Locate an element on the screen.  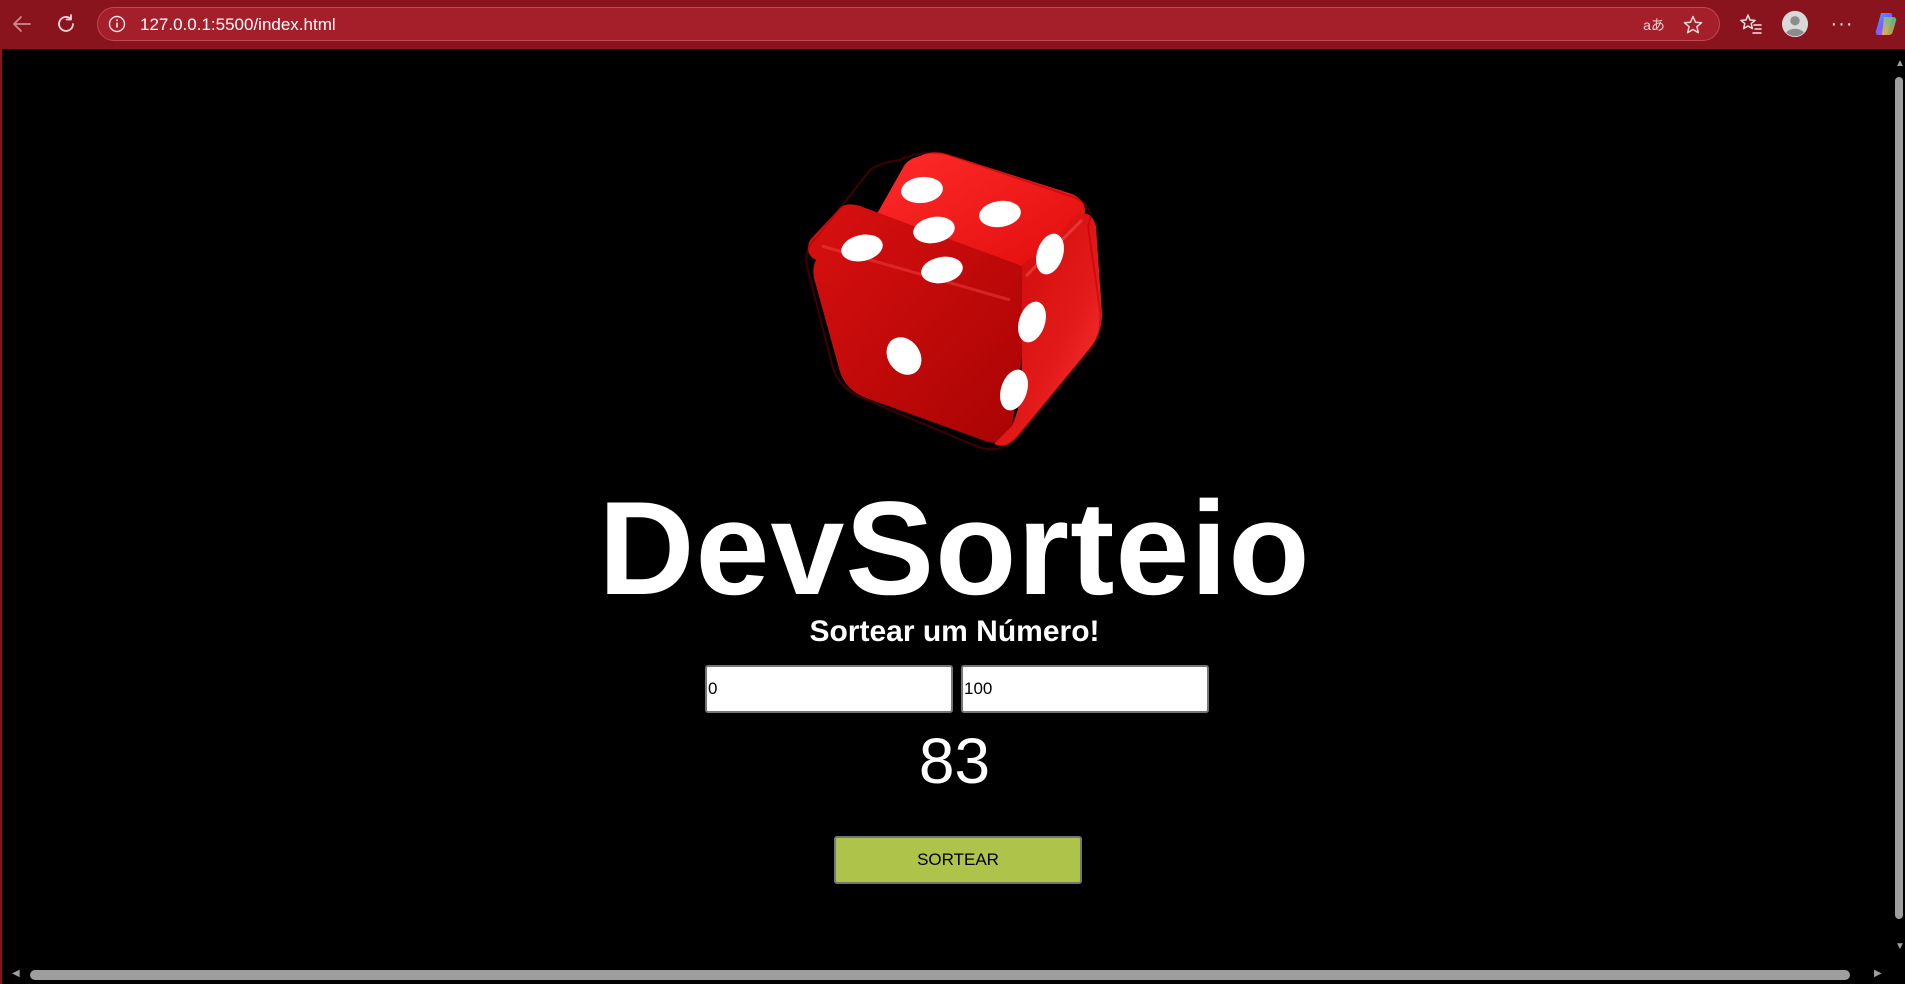
scroll-up-icon: ▲ is located at coordinates (1900, 64).